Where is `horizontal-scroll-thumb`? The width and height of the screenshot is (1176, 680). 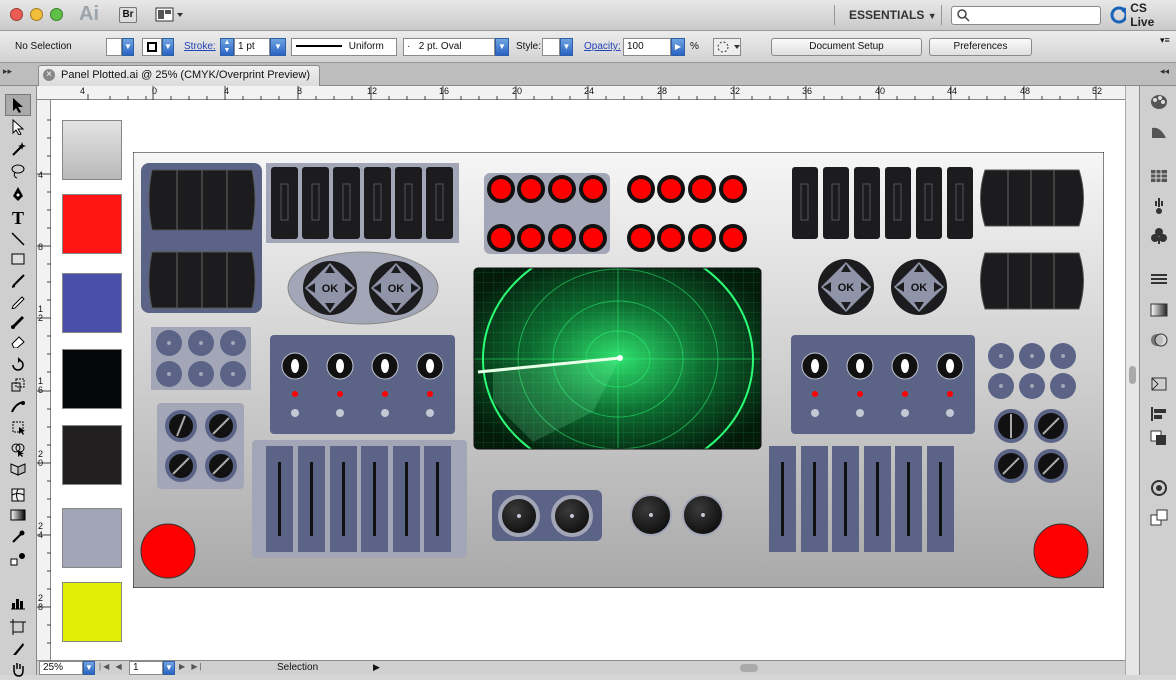
horizontal-scroll-thumb is located at coordinates (749, 668).